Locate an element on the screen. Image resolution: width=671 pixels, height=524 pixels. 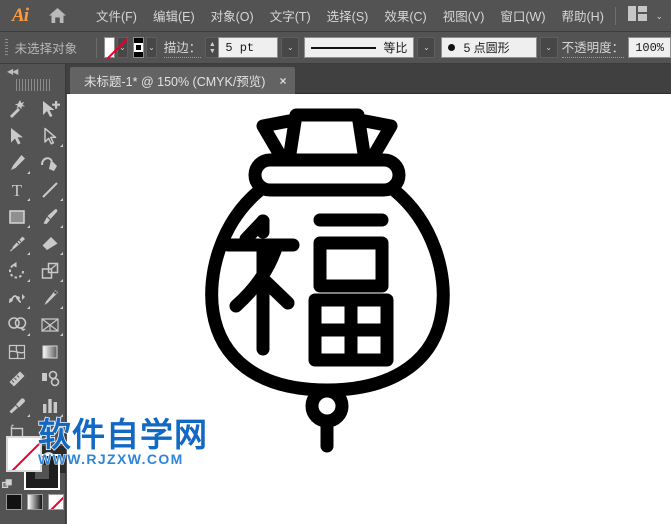
opacity-input: 100% is located at coordinates (649, 47).